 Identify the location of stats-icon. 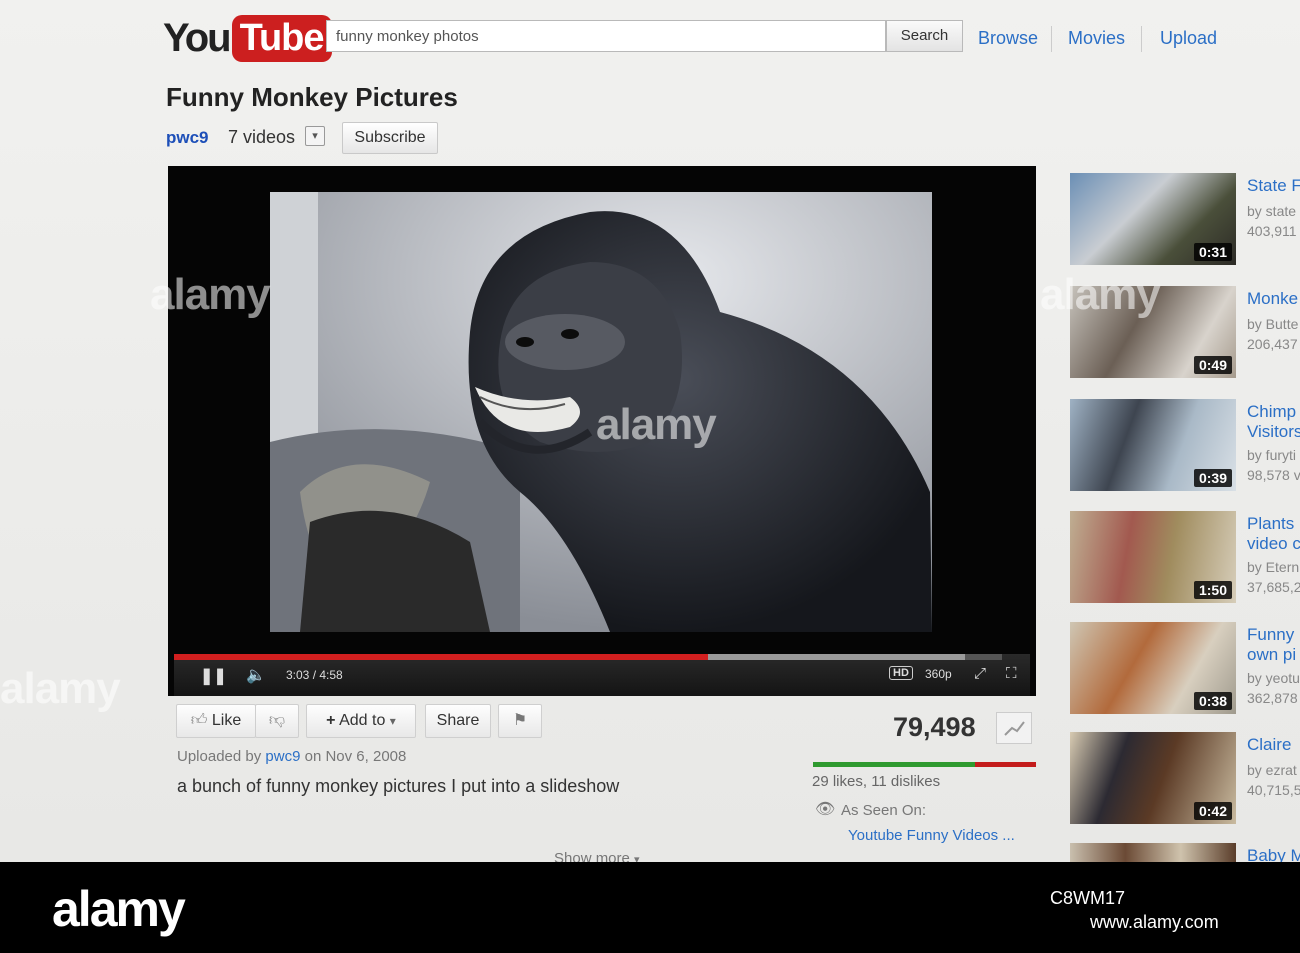
(1014, 728).